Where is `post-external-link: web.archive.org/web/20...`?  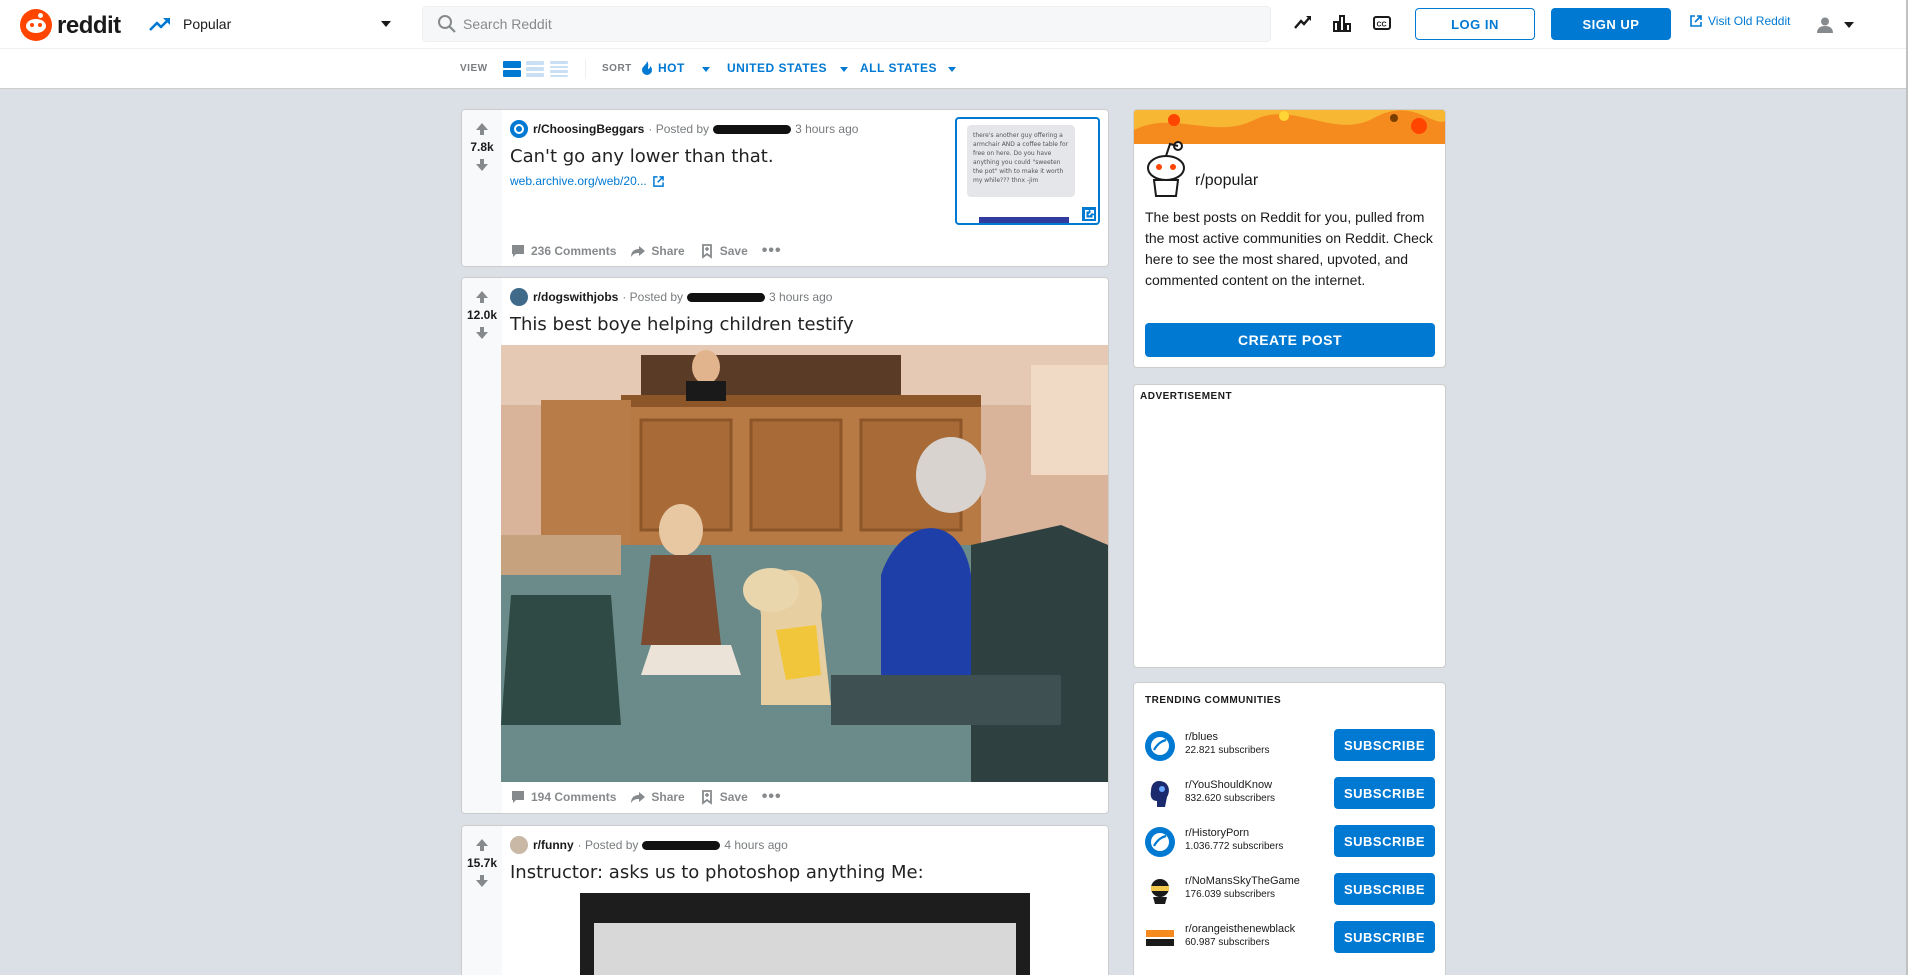
post-external-link: web.archive.org/web/20... is located at coordinates (587, 181).